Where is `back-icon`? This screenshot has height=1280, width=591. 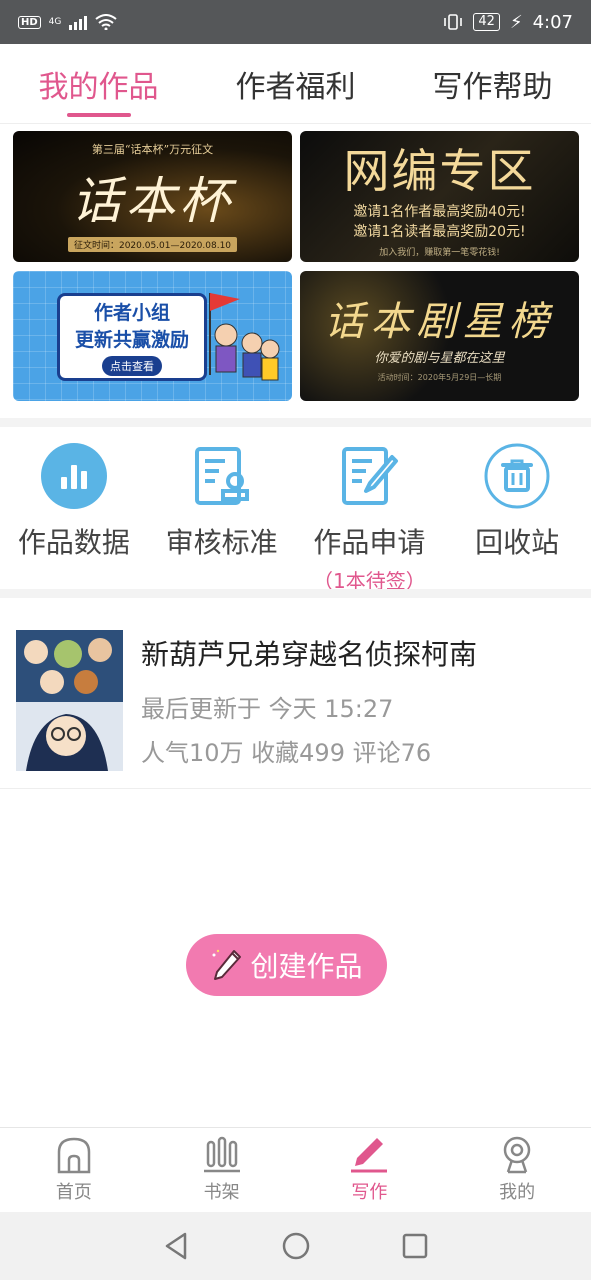
back-icon is located at coordinates (177, 1246).